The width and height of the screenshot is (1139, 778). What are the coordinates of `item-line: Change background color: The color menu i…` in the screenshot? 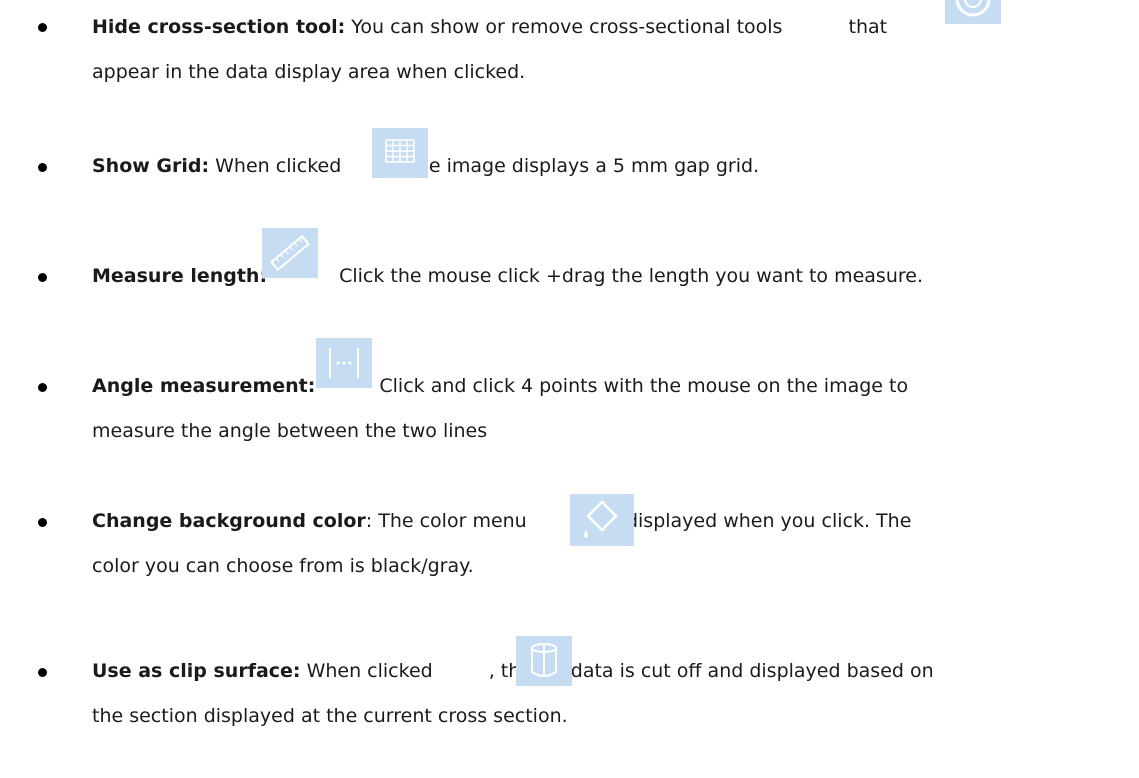 It's located at (501, 521).